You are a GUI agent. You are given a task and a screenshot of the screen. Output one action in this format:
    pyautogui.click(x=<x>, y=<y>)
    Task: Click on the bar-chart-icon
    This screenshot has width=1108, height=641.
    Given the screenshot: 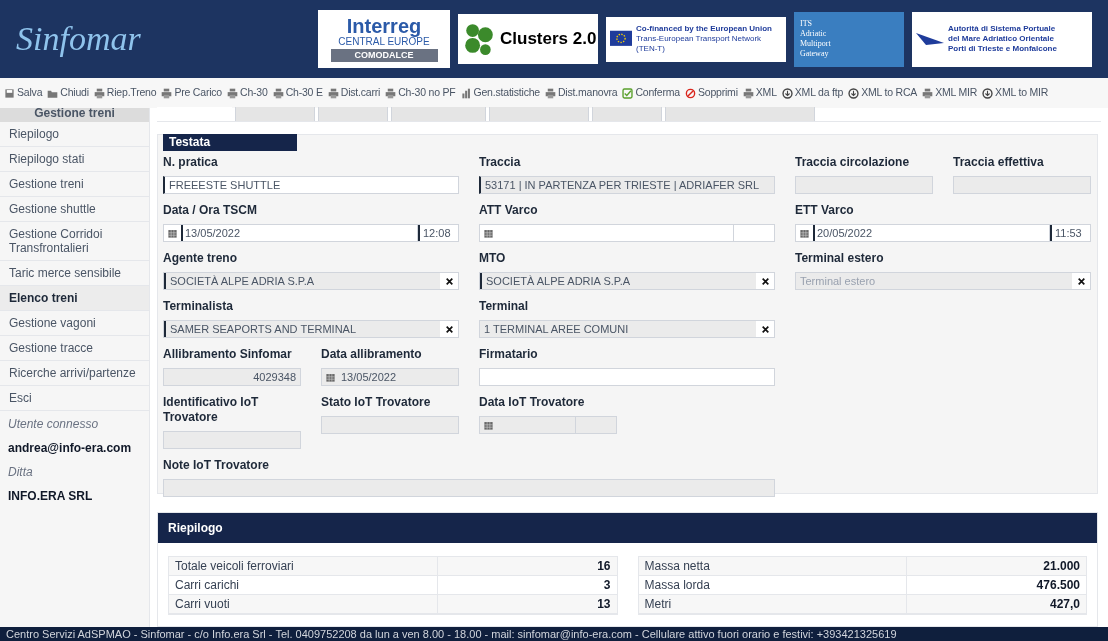 What is the action you would take?
    pyautogui.click(x=466, y=93)
    